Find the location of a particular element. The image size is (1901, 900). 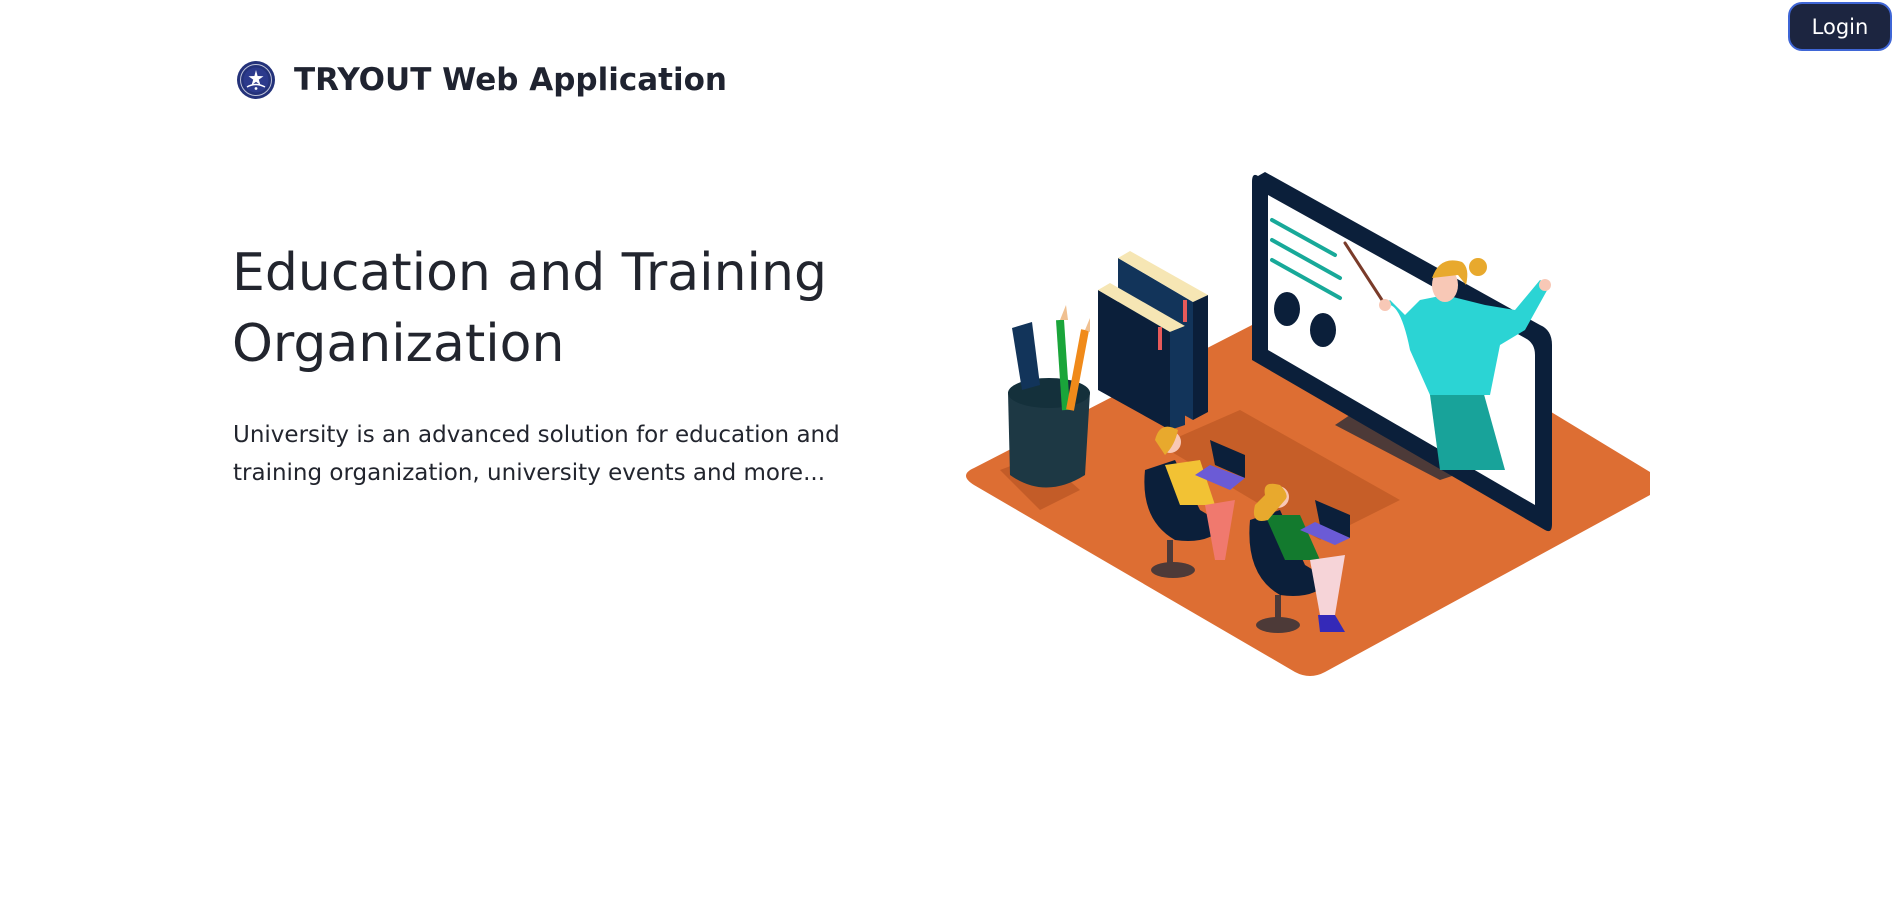

login-button: Login is located at coordinates (1840, 26).